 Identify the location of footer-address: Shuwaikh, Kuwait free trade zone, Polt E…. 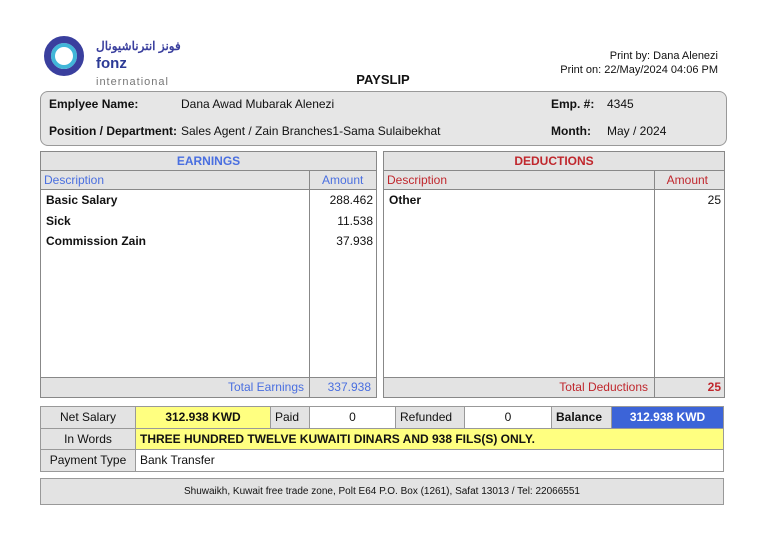
(382, 491).